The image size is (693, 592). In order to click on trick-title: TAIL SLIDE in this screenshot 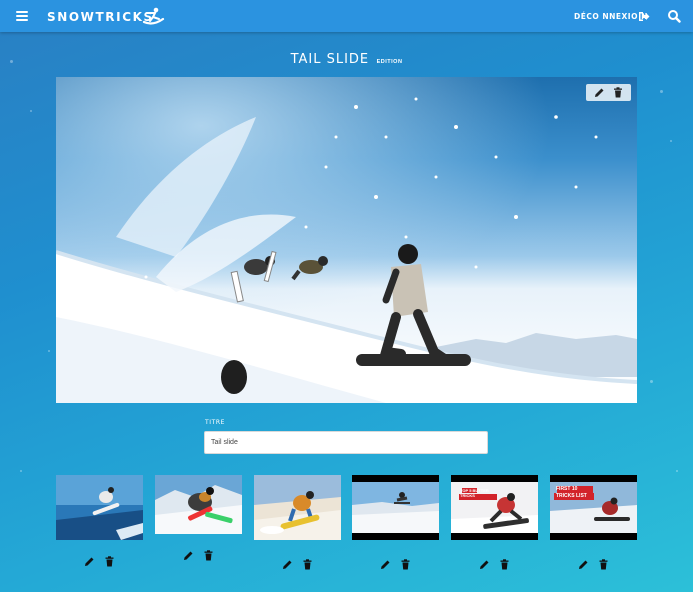, I will do `click(330, 59)`.